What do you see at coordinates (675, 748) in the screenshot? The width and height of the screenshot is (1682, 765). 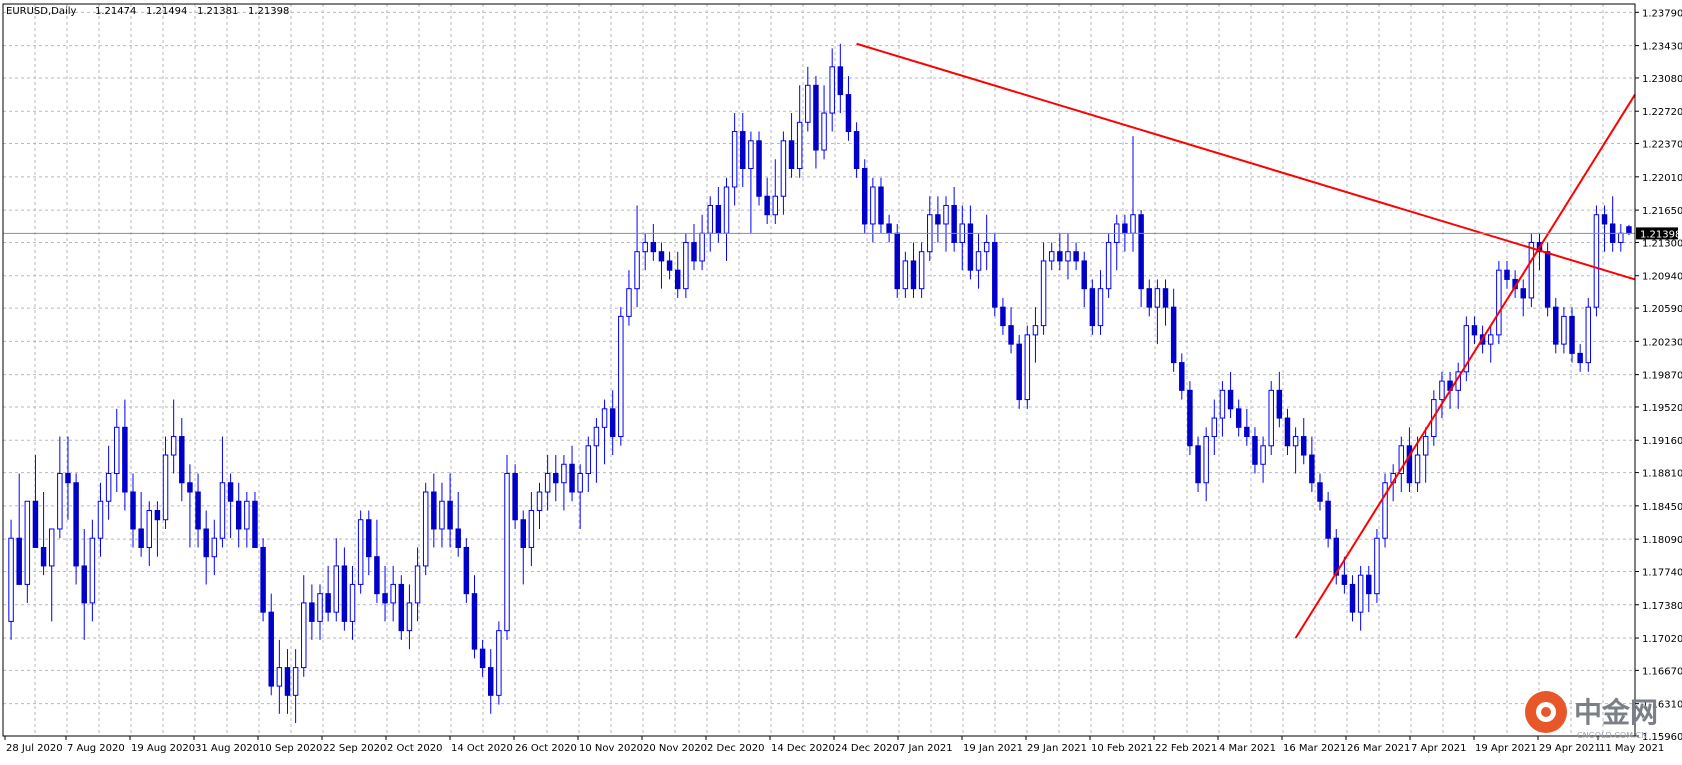 I see `x-tick-label: 20 Nov 2020` at bounding box center [675, 748].